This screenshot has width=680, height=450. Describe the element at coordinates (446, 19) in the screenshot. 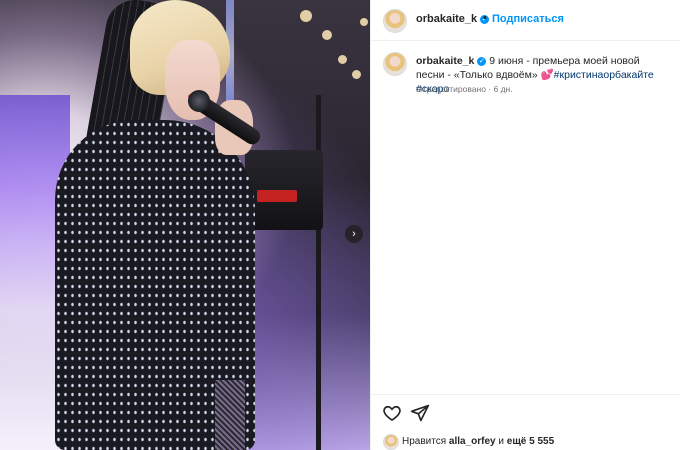

I see `username-text: orbakaite_k` at that location.